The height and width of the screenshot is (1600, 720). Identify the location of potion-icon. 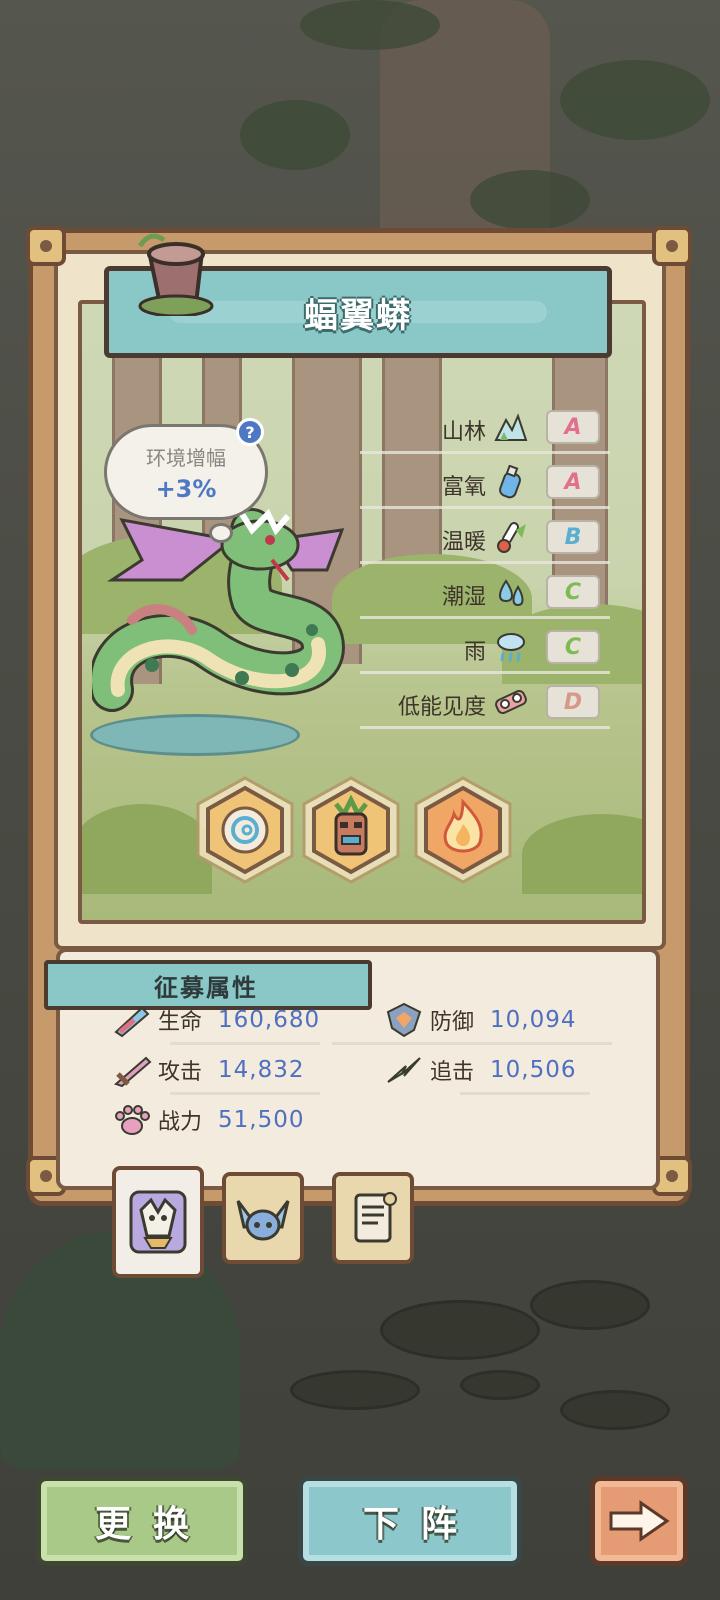
(132, 1022).